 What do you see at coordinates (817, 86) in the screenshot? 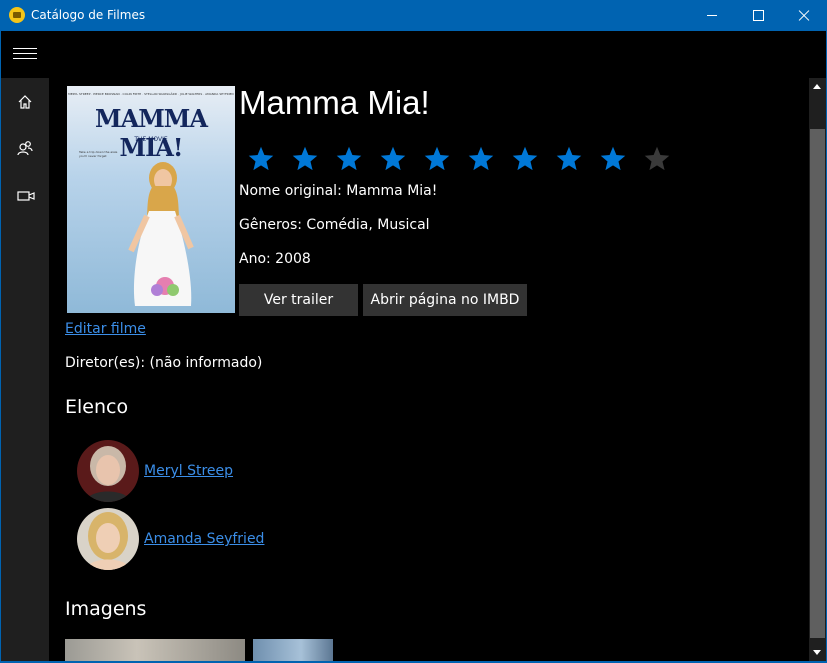
I see `scroll-up-arrow-icon` at bounding box center [817, 86].